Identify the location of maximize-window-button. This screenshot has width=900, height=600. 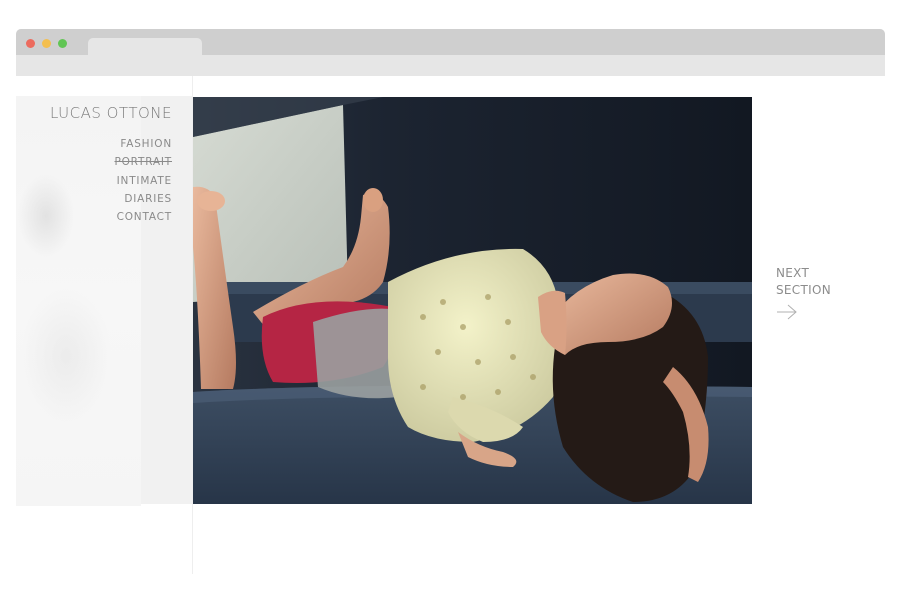
(62, 43).